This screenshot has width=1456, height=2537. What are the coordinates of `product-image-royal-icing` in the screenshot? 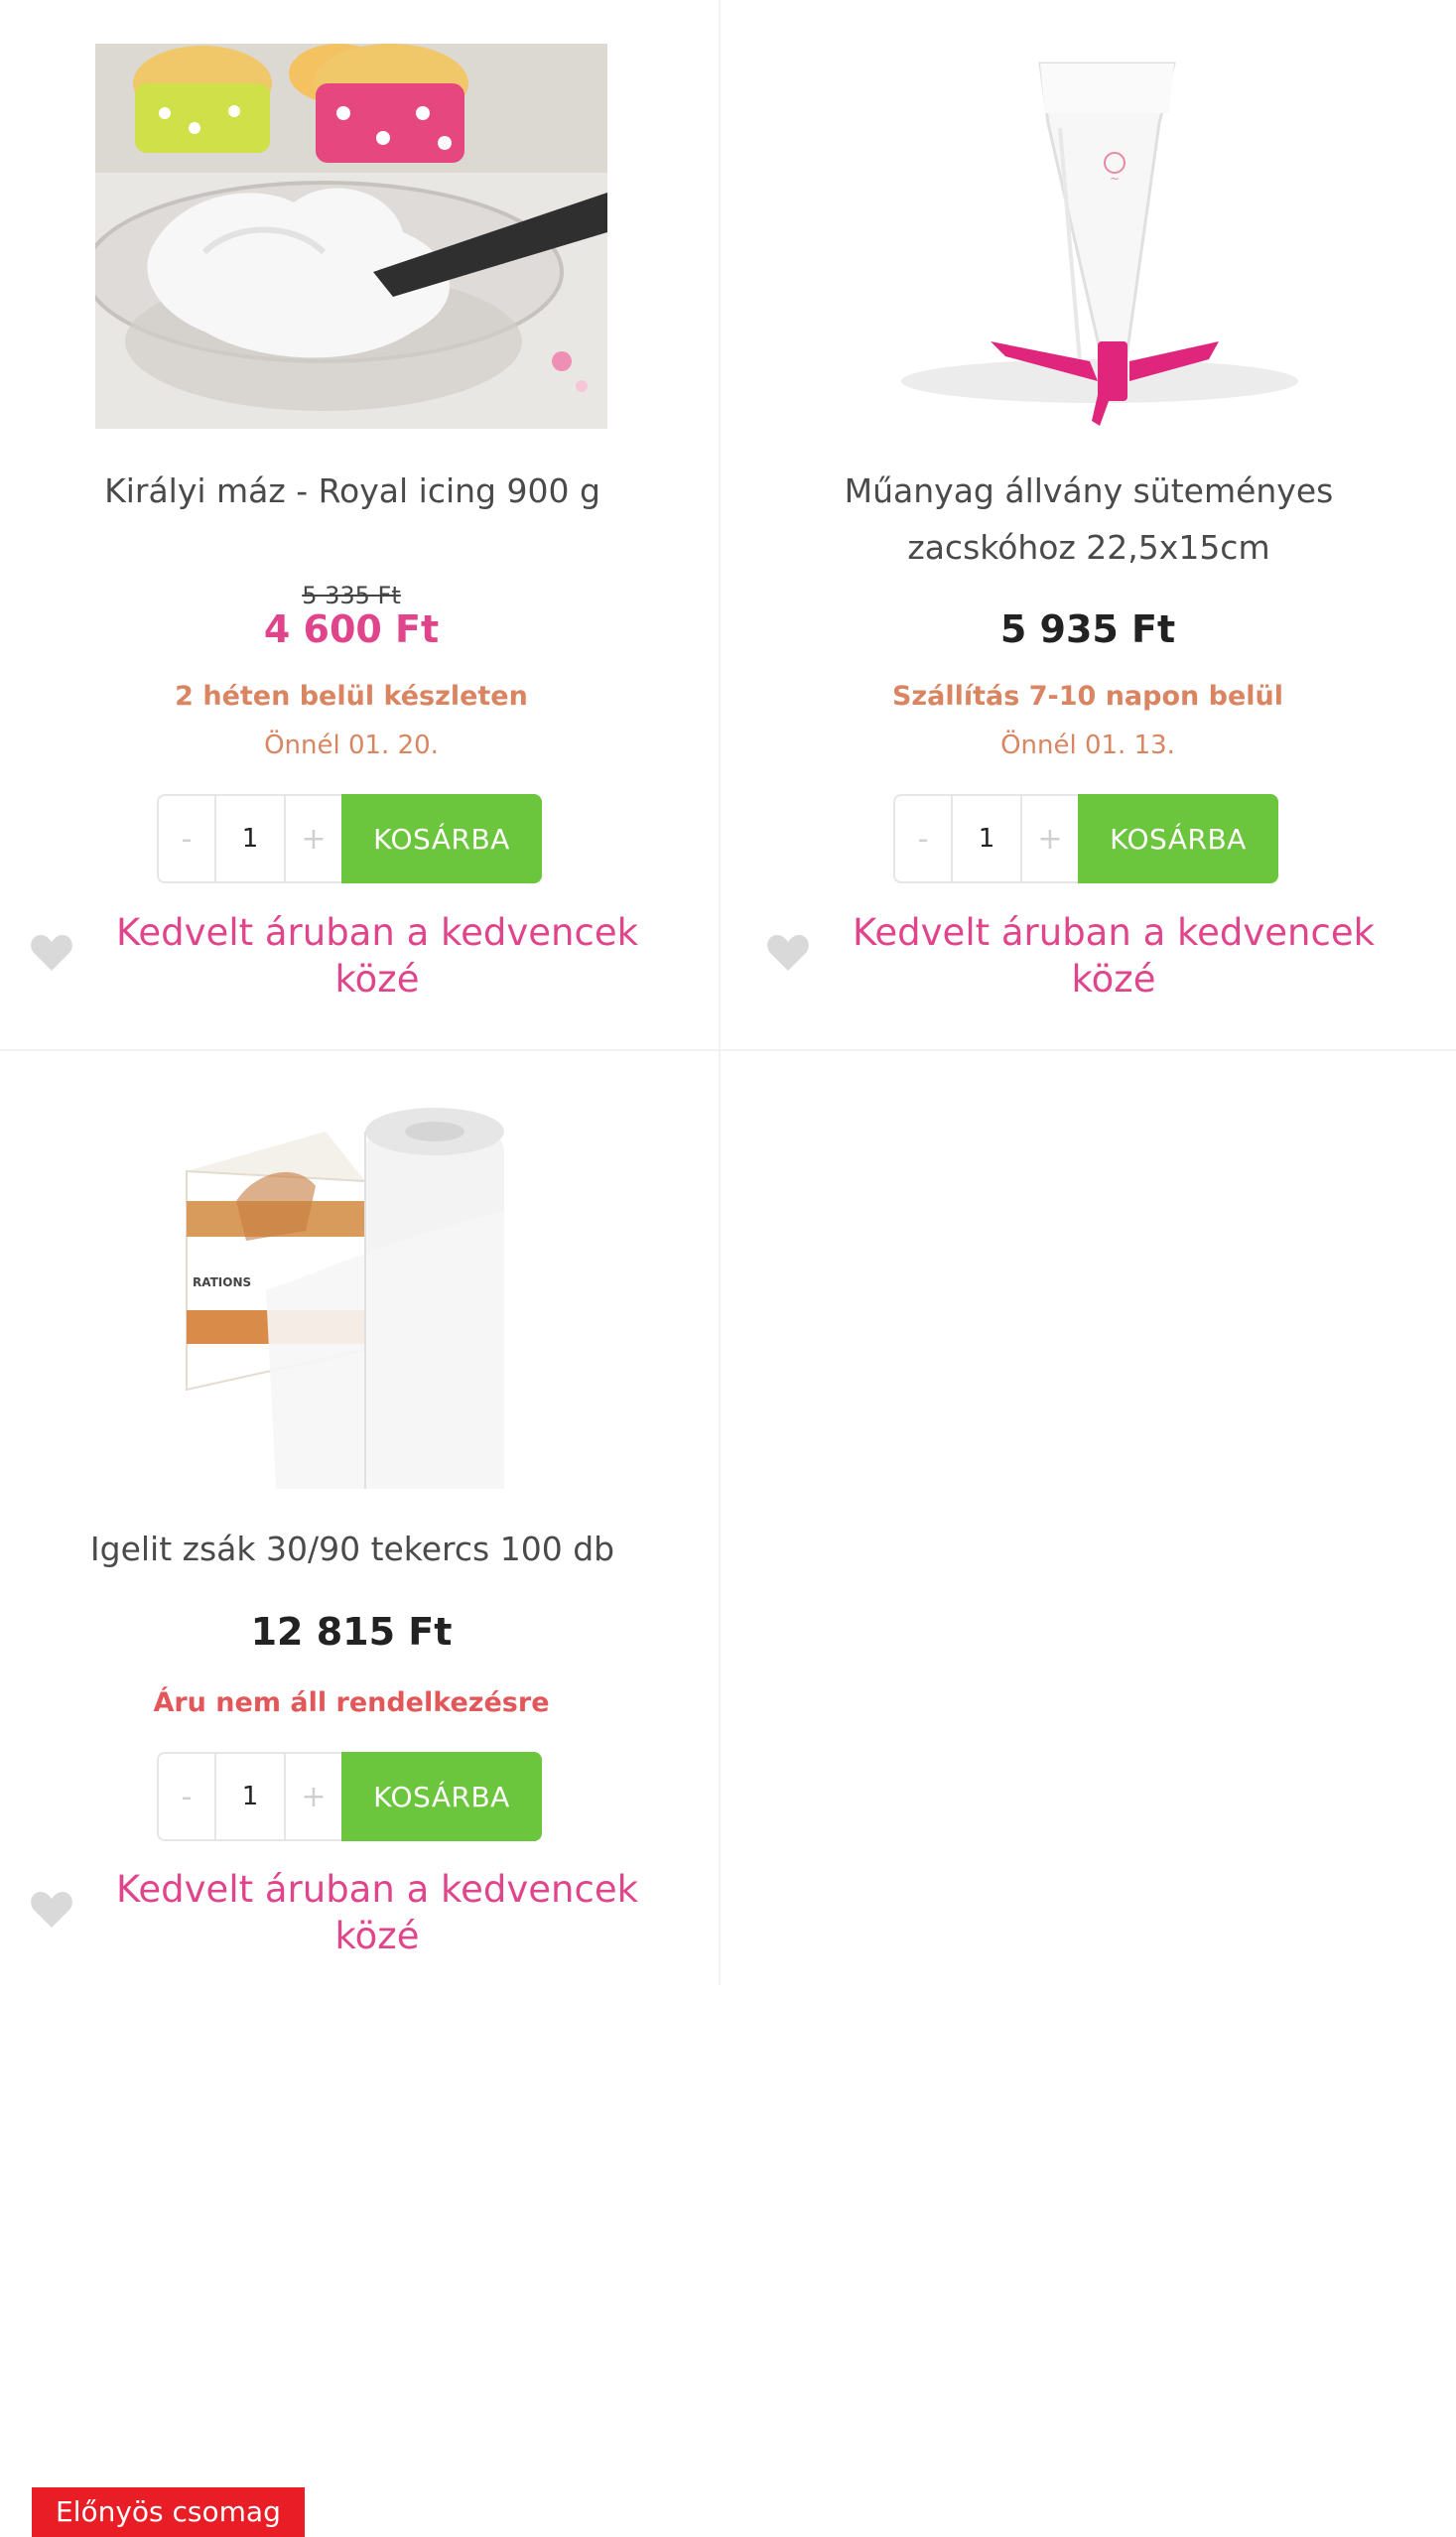 It's located at (351, 236).